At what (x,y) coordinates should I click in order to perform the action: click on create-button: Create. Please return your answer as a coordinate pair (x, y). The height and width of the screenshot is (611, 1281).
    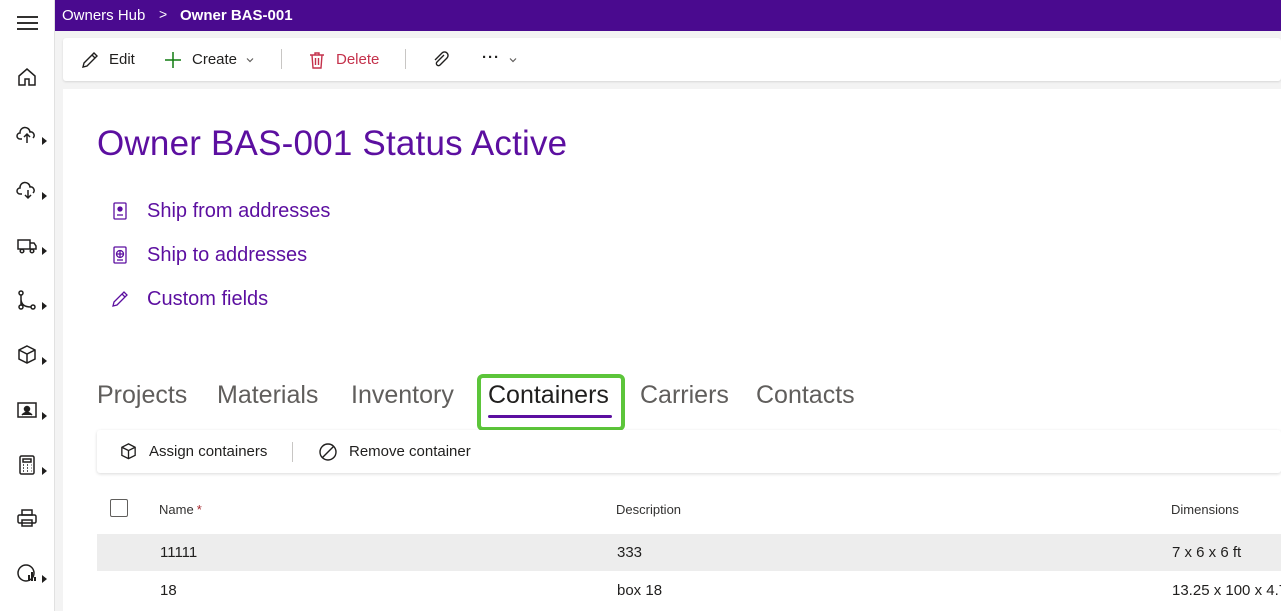
    Looking at the image, I should click on (213, 59).